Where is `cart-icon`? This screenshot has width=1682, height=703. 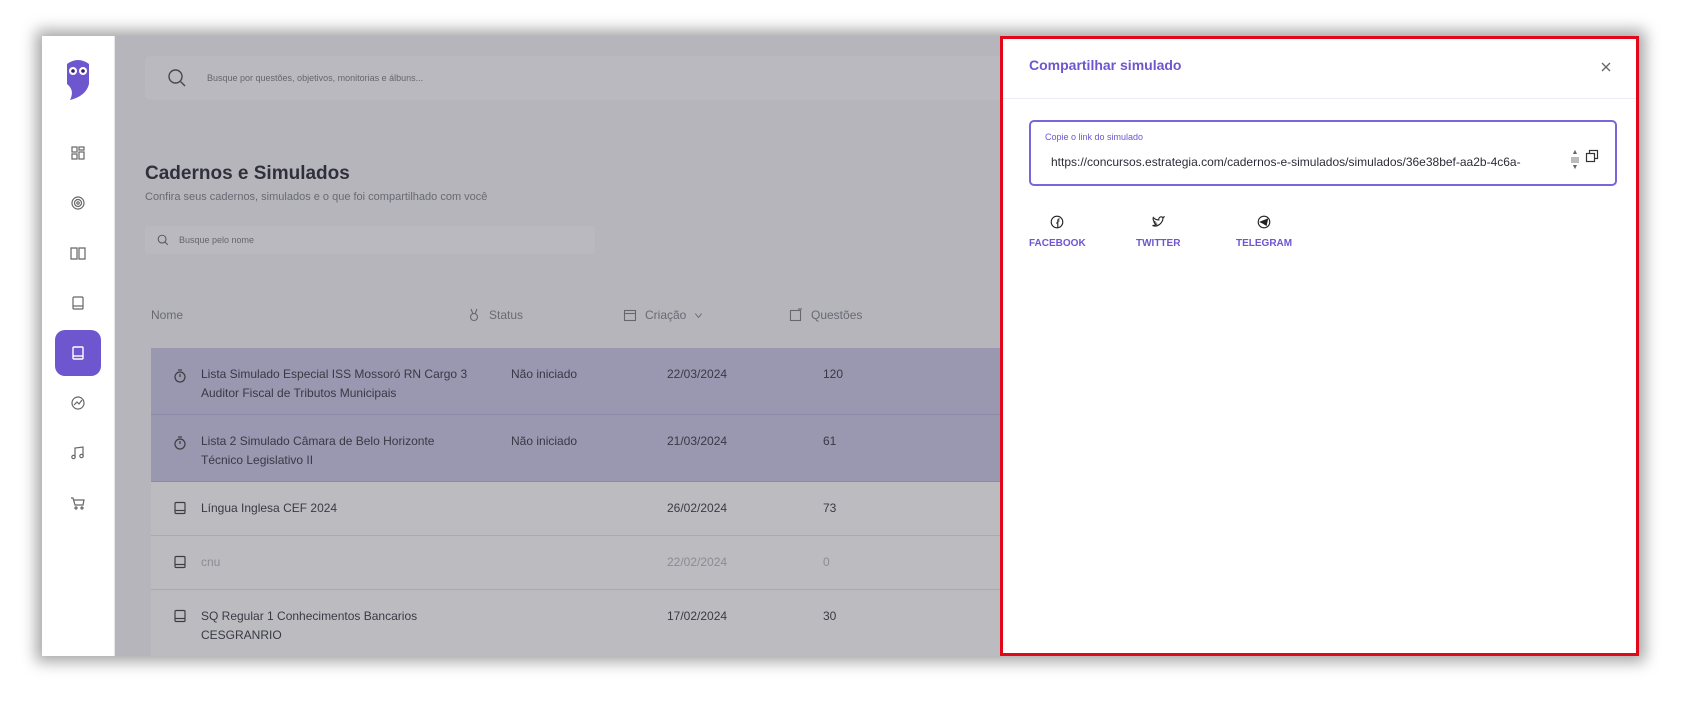
cart-icon is located at coordinates (78, 503).